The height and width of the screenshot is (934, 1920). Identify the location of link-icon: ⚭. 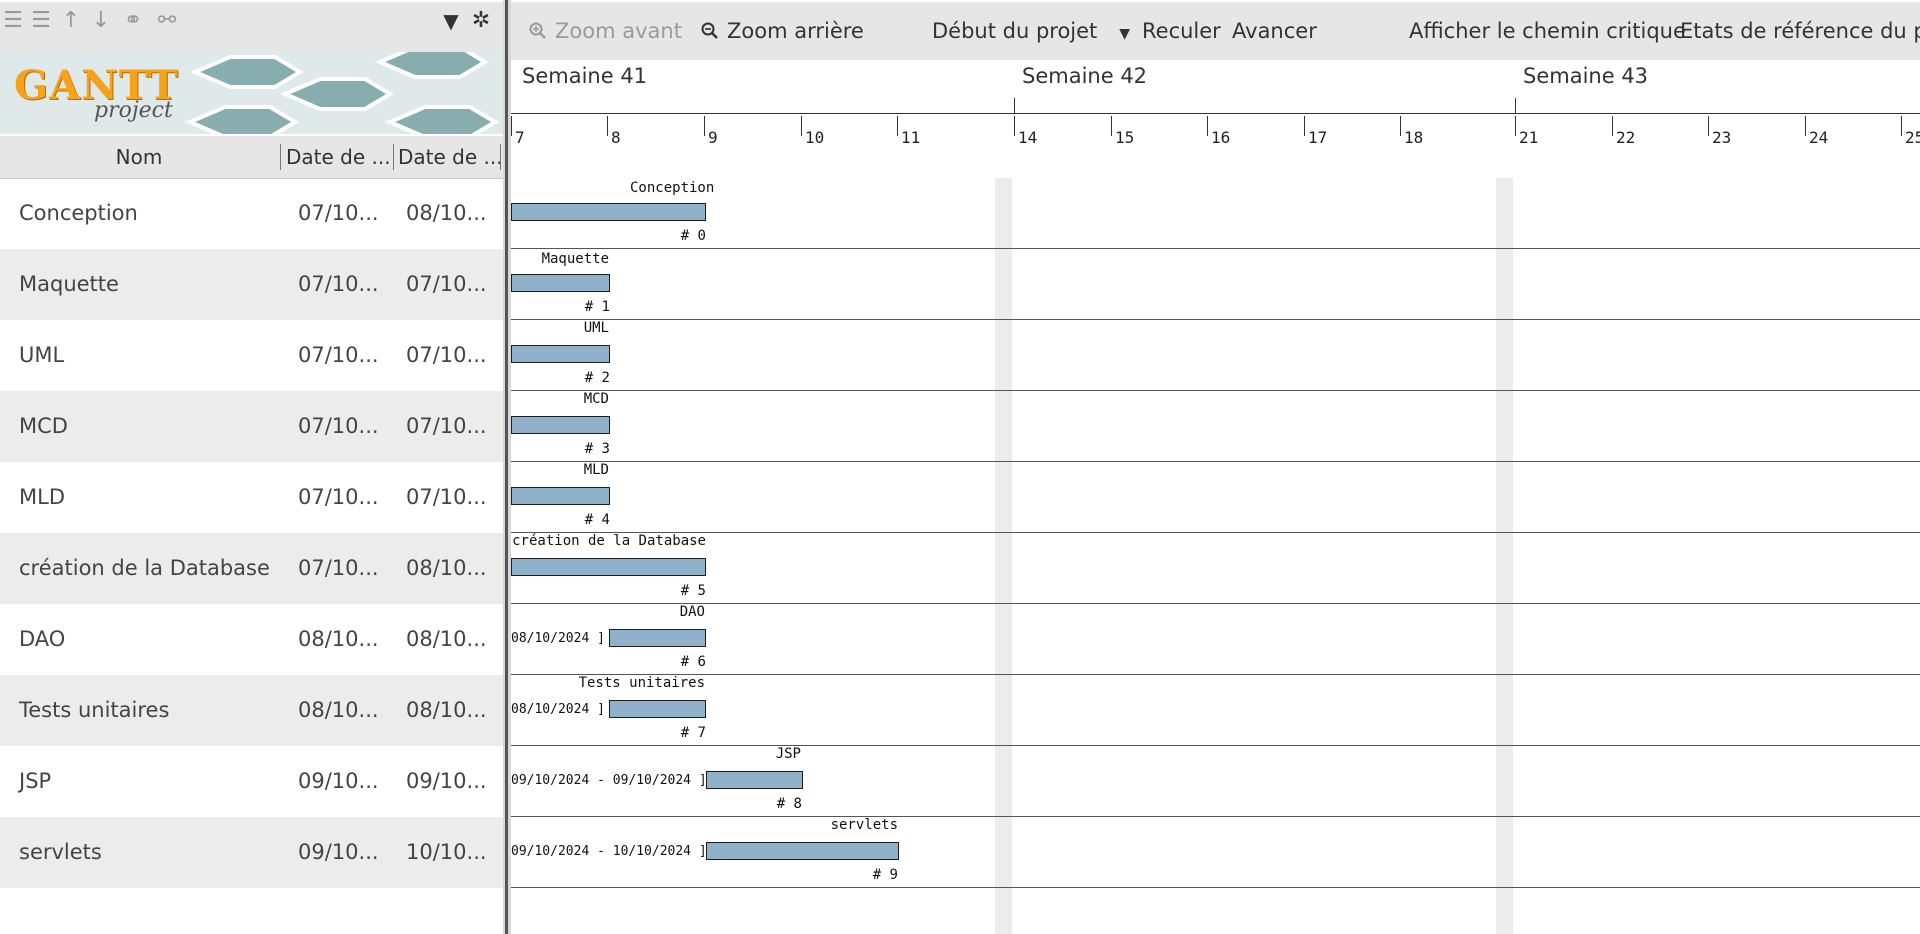
(133, 21).